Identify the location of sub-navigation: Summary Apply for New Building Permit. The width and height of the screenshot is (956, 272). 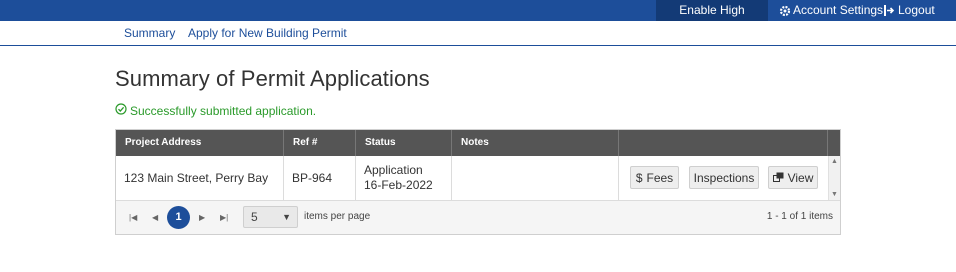
(478, 33).